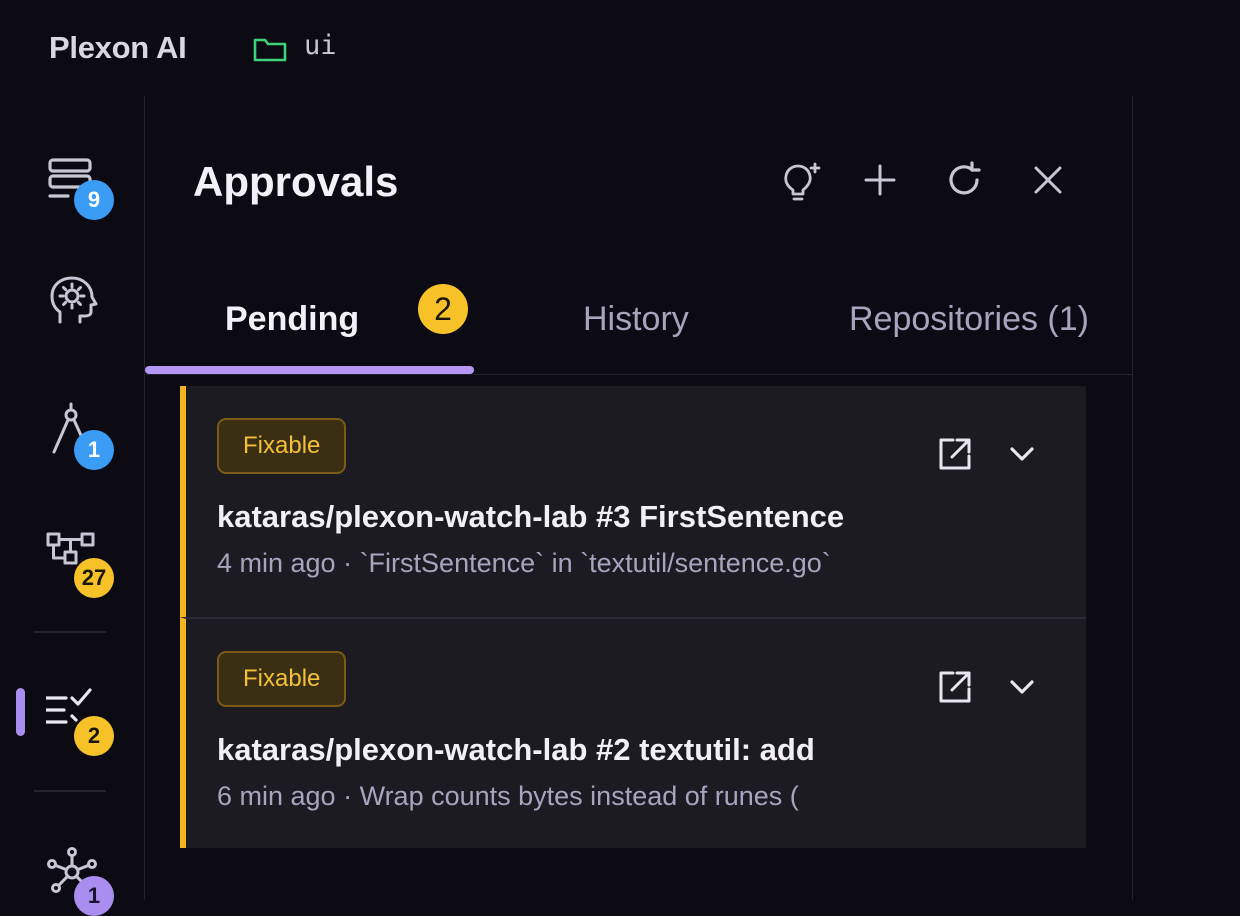 The width and height of the screenshot is (1240, 916). Describe the element at coordinates (94, 736) in the screenshot. I see `rail-badge-approvals: 2` at that location.